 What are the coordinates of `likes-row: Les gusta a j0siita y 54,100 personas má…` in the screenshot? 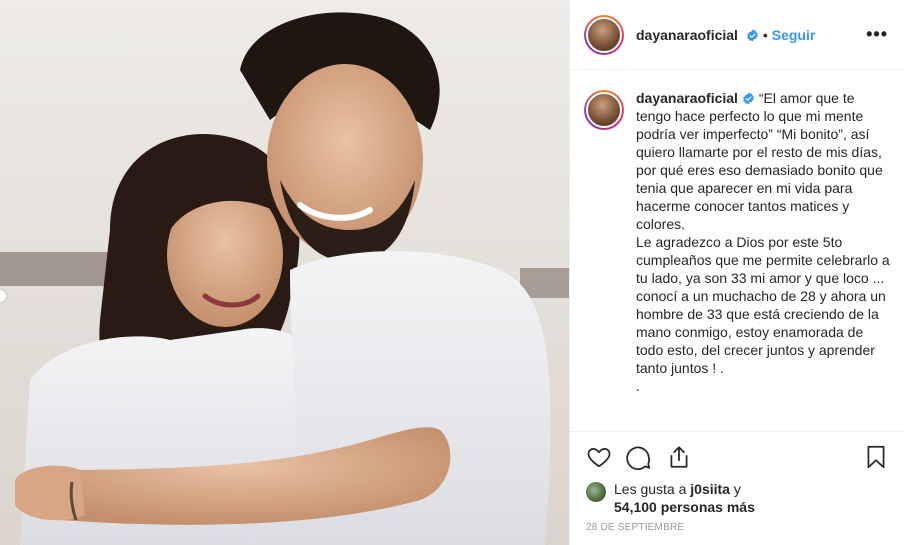 It's located at (737, 498).